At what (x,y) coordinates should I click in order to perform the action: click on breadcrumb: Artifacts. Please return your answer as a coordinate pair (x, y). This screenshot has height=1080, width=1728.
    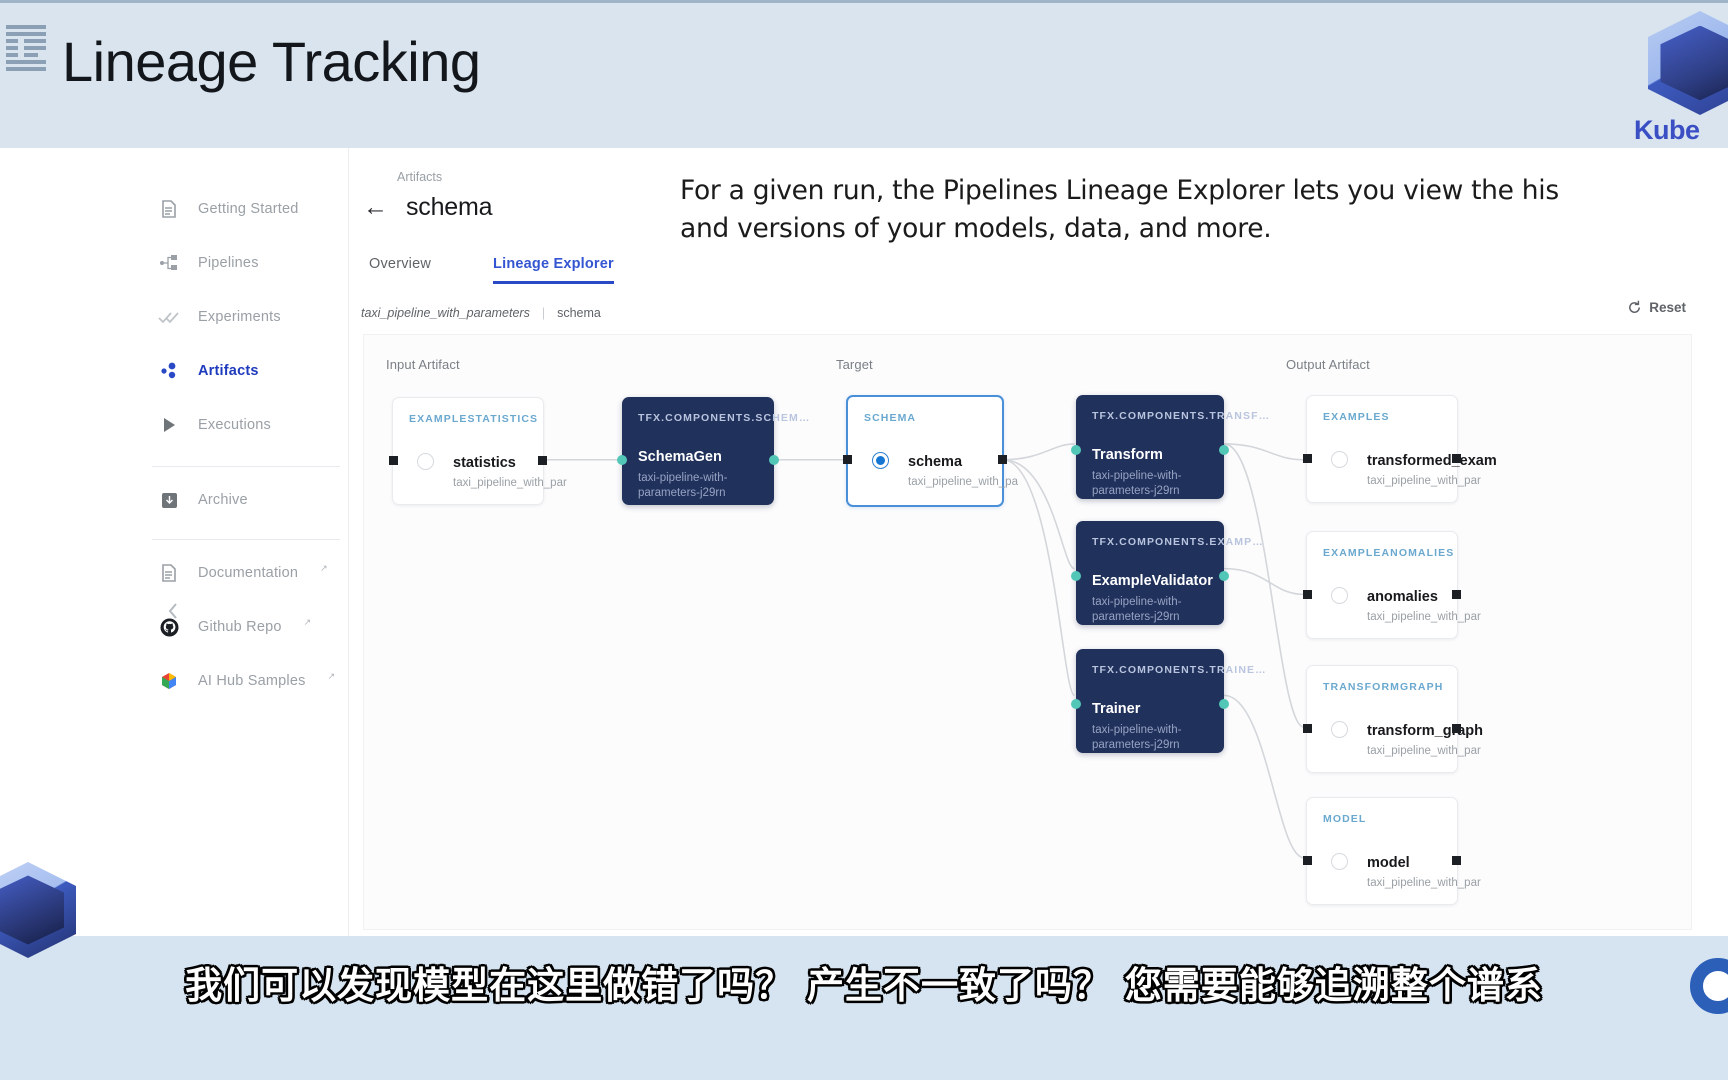
    Looking at the image, I should click on (419, 177).